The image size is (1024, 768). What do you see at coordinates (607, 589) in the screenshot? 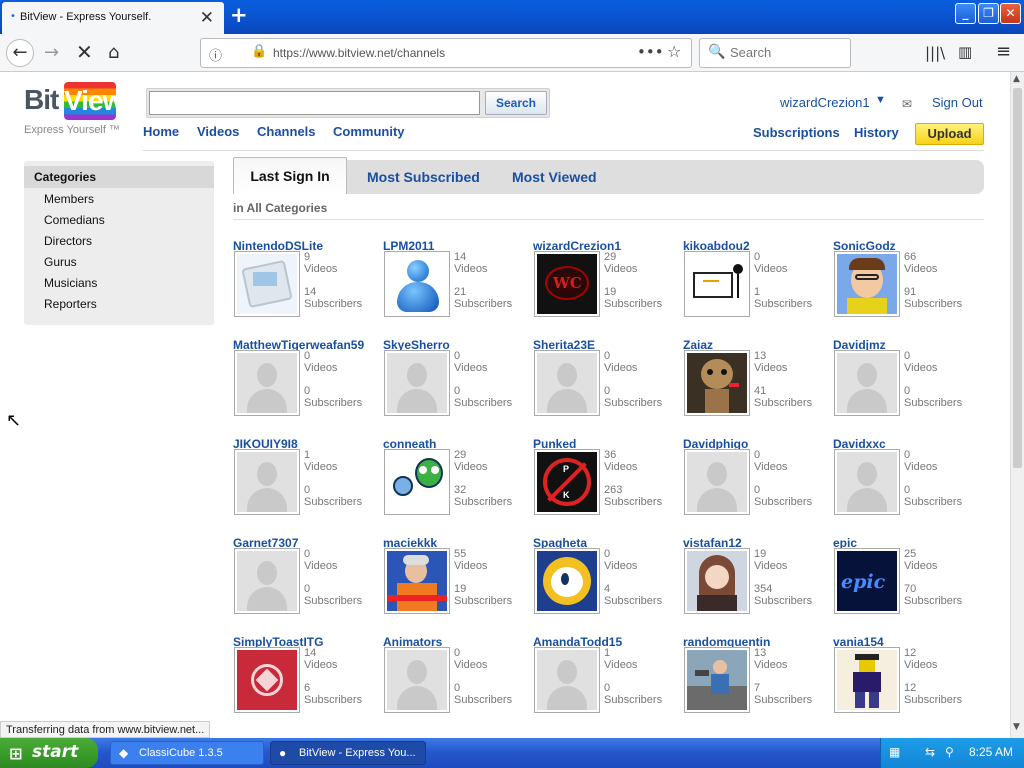
I see `subscriber-count: 4` at bounding box center [607, 589].